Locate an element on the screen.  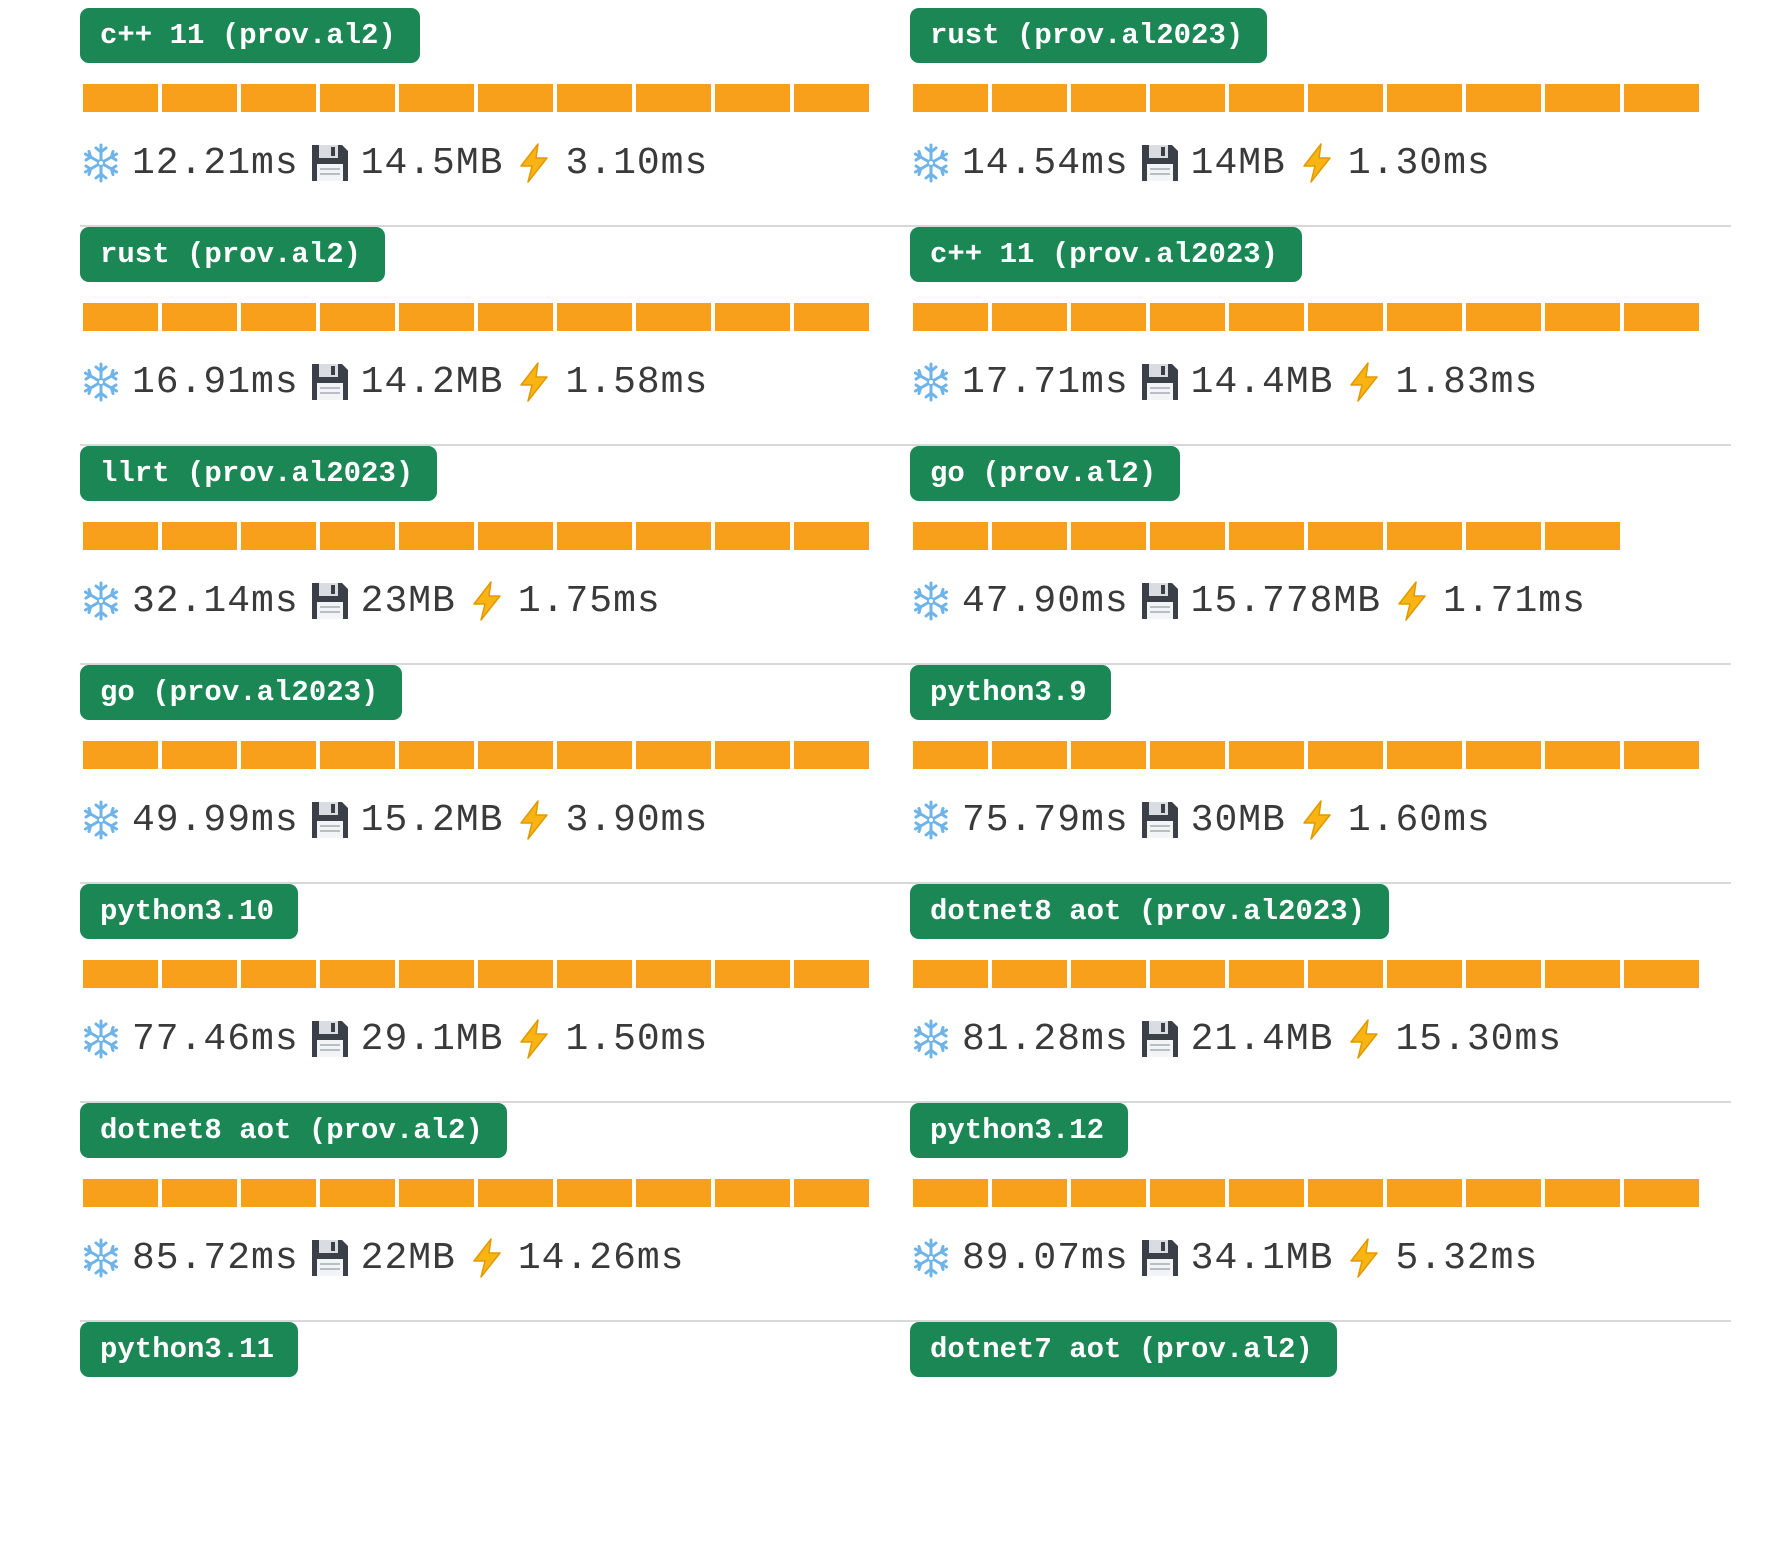
memory-value: 14.2MB is located at coordinates (432, 382).